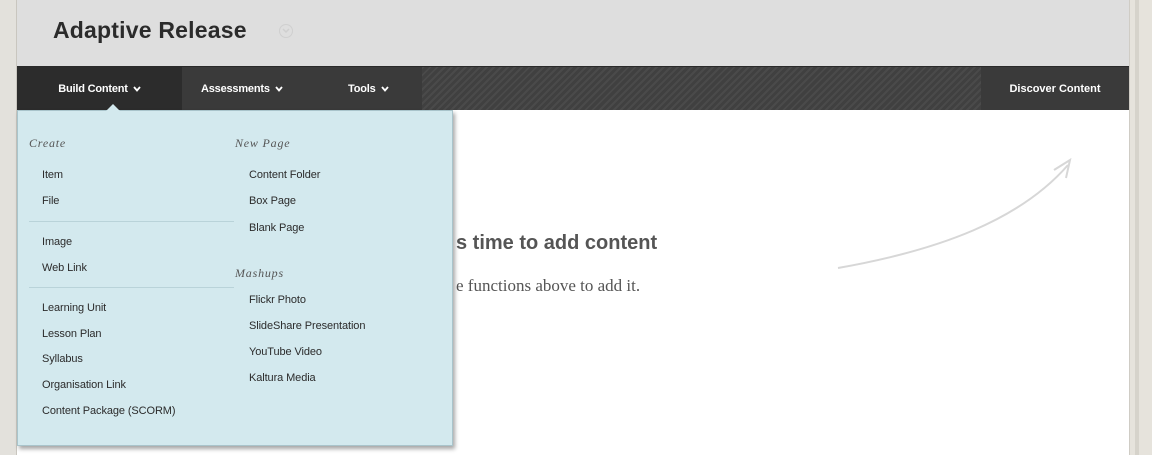  I want to click on menu-item-file: File, so click(50, 201).